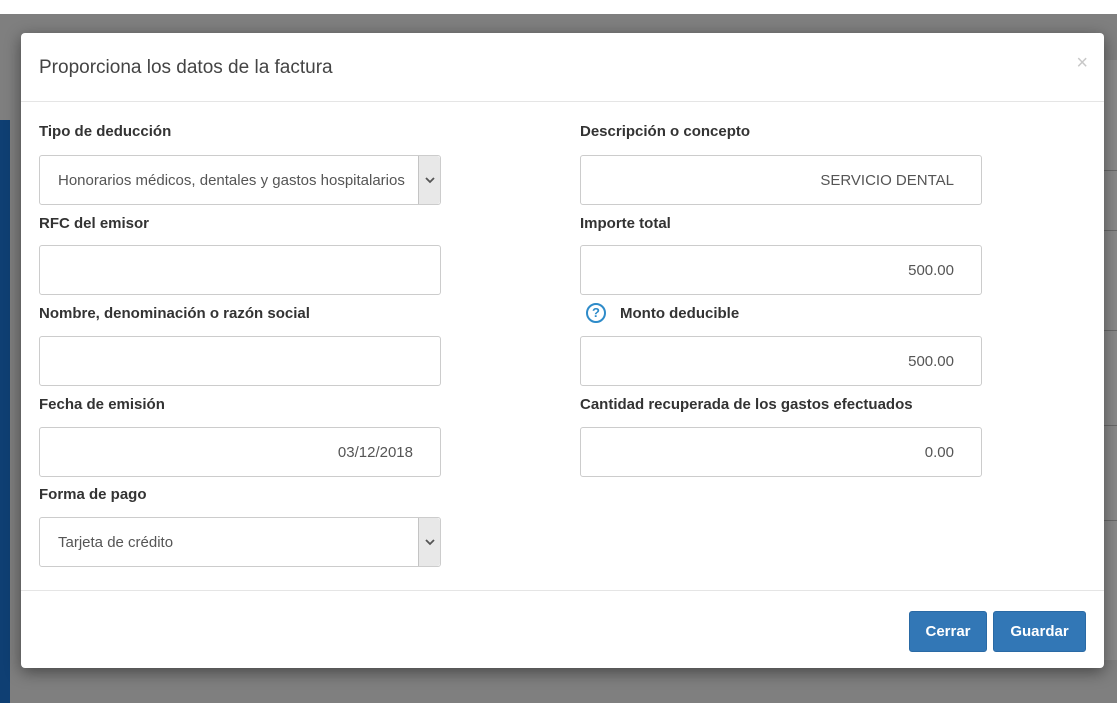 The height and width of the screenshot is (703, 1117). What do you see at coordinates (562, 67) in the screenshot?
I see `modal-header: Proporciona los datos de la factura ×` at bounding box center [562, 67].